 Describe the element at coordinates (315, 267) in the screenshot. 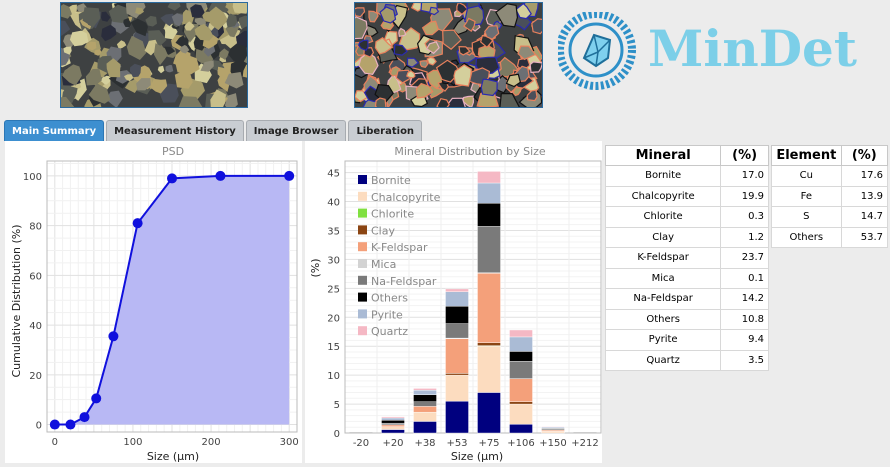

I see `mineral-y-axis-label: (%)` at that location.